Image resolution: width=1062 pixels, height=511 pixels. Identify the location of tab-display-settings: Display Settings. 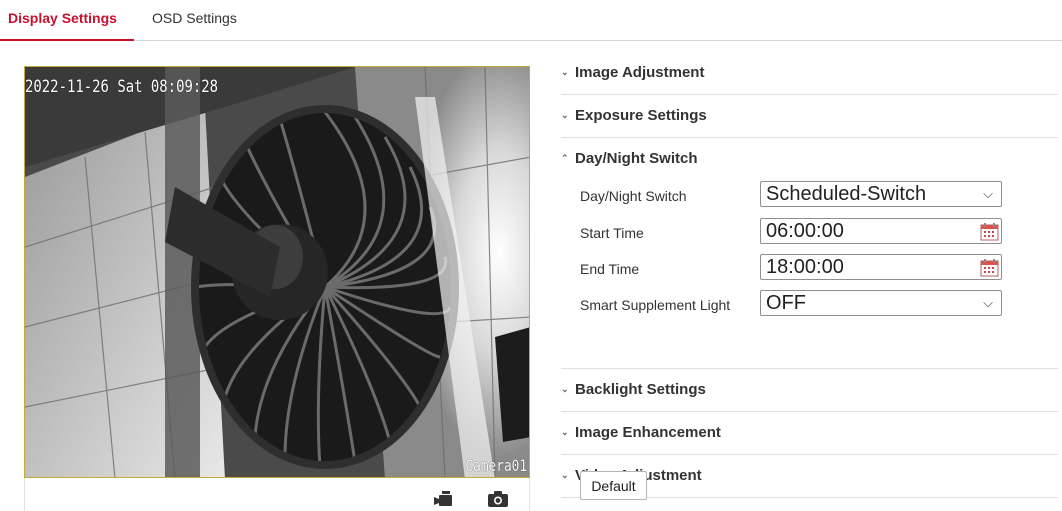
(67, 20).